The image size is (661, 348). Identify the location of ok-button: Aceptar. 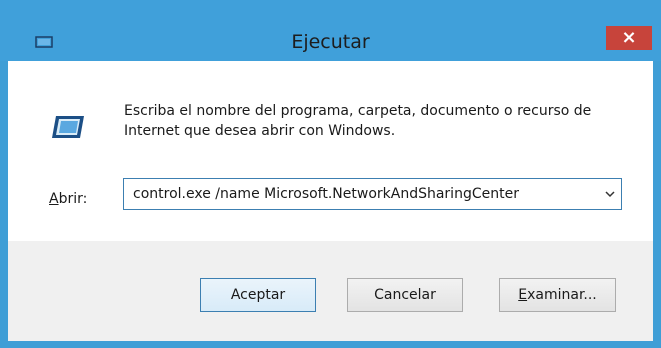
(258, 295).